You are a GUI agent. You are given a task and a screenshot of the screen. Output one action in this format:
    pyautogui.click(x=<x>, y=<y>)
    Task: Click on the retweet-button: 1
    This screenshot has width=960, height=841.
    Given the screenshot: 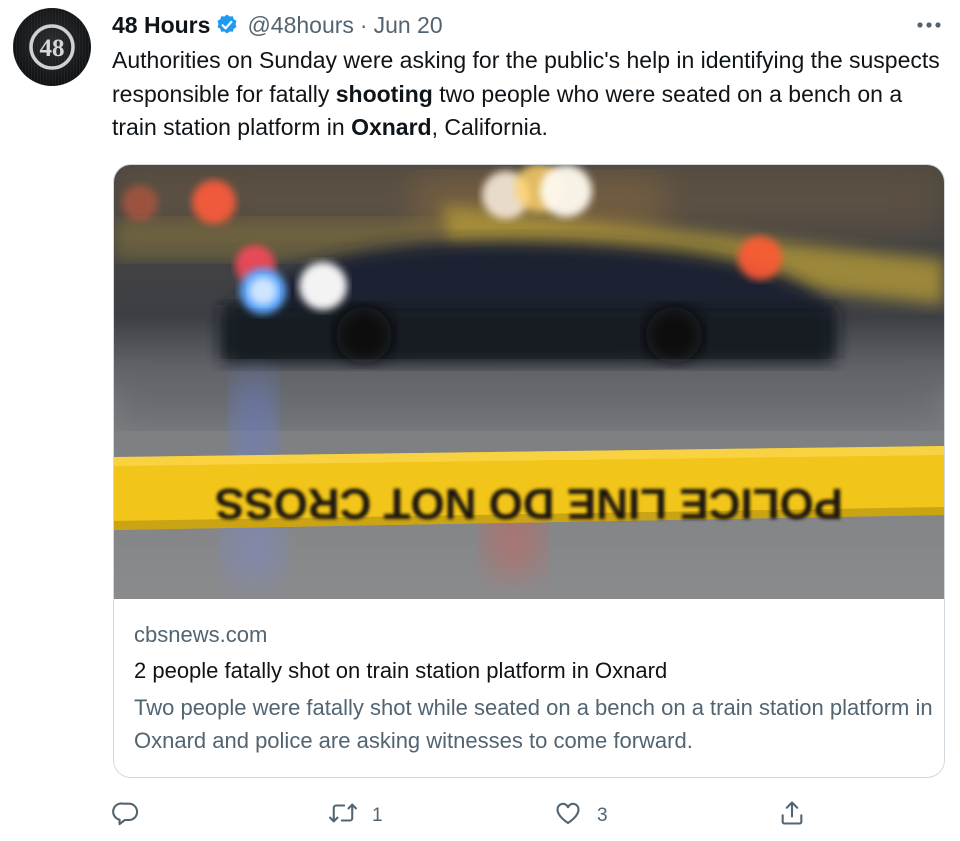 What is the action you would take?
    pyautogui.click(x=355, y=816)
    